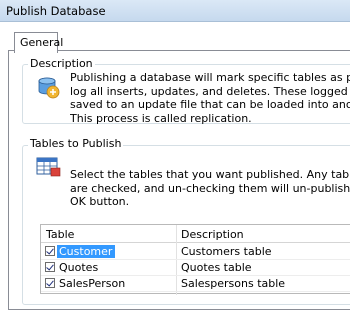 Image resolution: width=350 pixels, height=310 pixels. I want to click on grid-header: Table Description, so click(195, 234).